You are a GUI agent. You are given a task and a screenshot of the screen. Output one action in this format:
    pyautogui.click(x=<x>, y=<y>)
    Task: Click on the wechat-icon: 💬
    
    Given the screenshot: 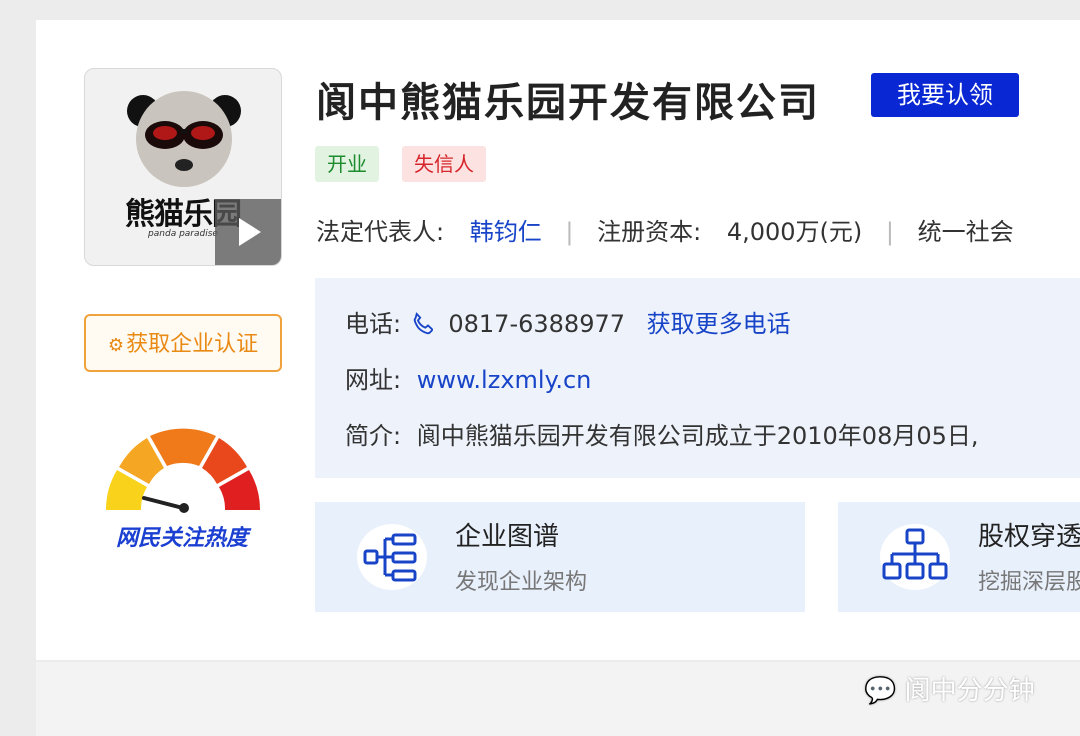 What is the action you would take?
    pyautogui.click(x=880, y=691)
    